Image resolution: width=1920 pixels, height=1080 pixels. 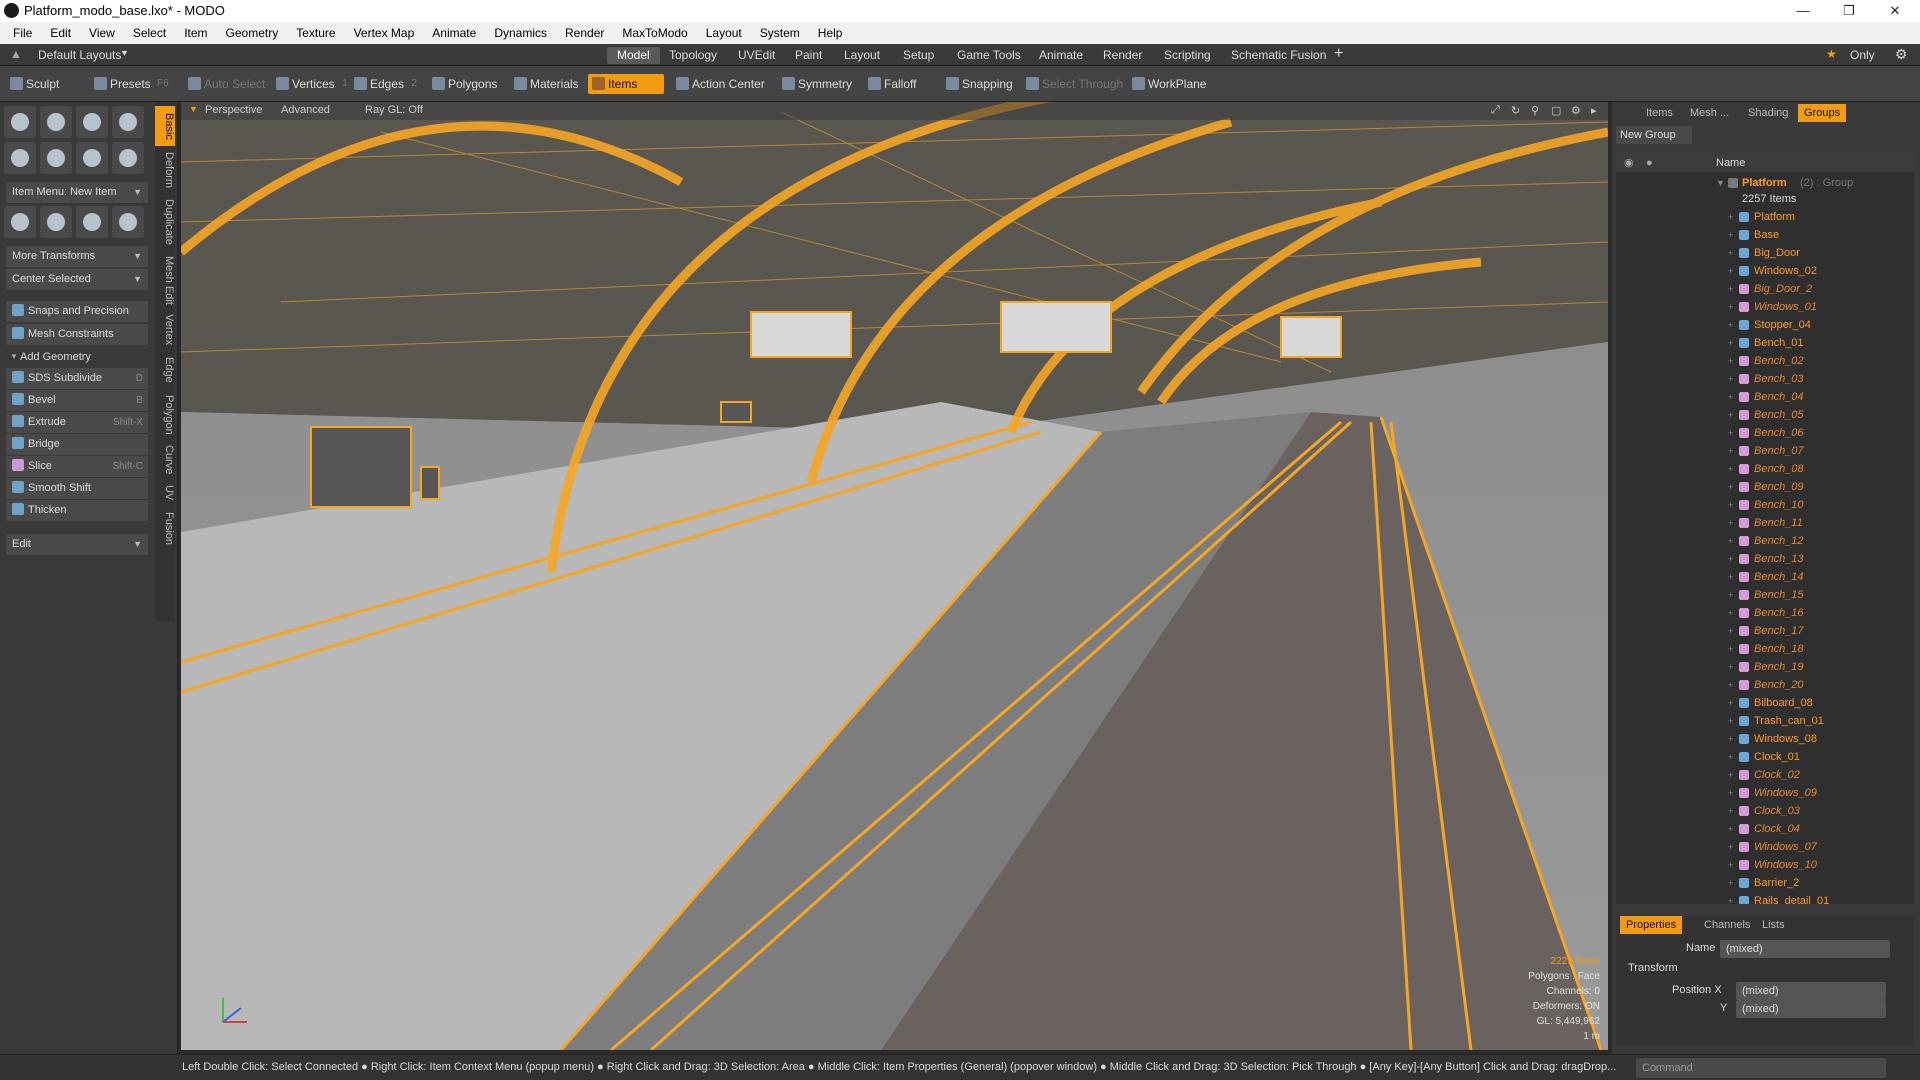 What do you see at coordinates (165, 222) in the screenshot?
I see `side-tab-duplicate: Duplicate` at bounding box center [165, 222].